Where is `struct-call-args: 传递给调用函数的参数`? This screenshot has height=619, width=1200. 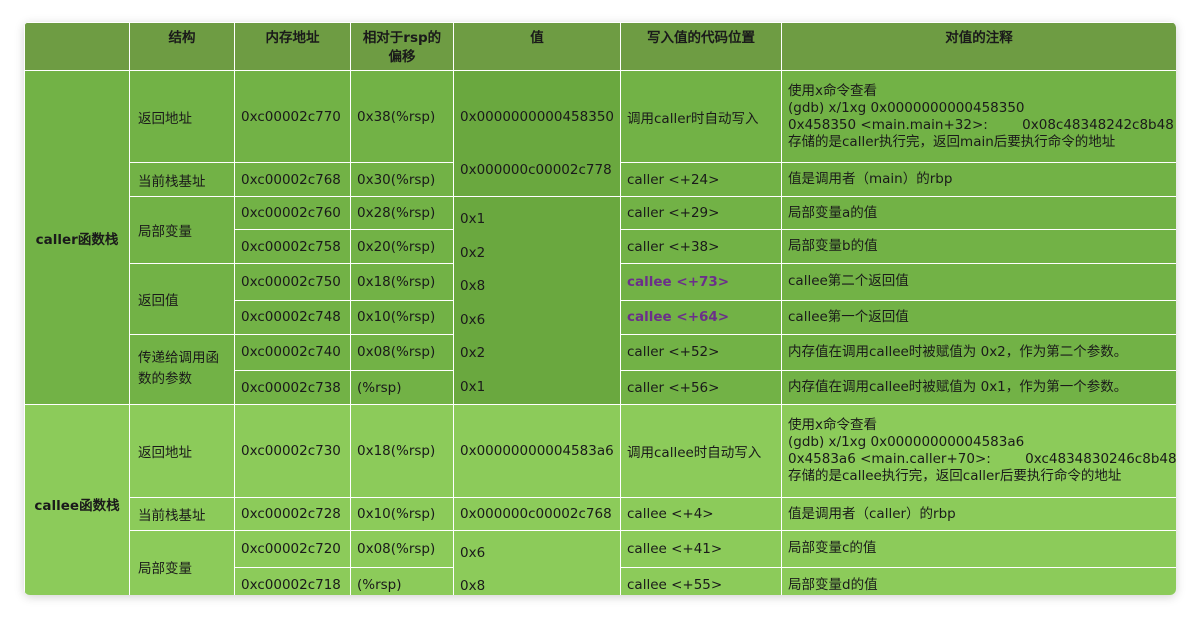
struct-call-args: 传递给调用函数的参数 is located at coordinates (182, 369).